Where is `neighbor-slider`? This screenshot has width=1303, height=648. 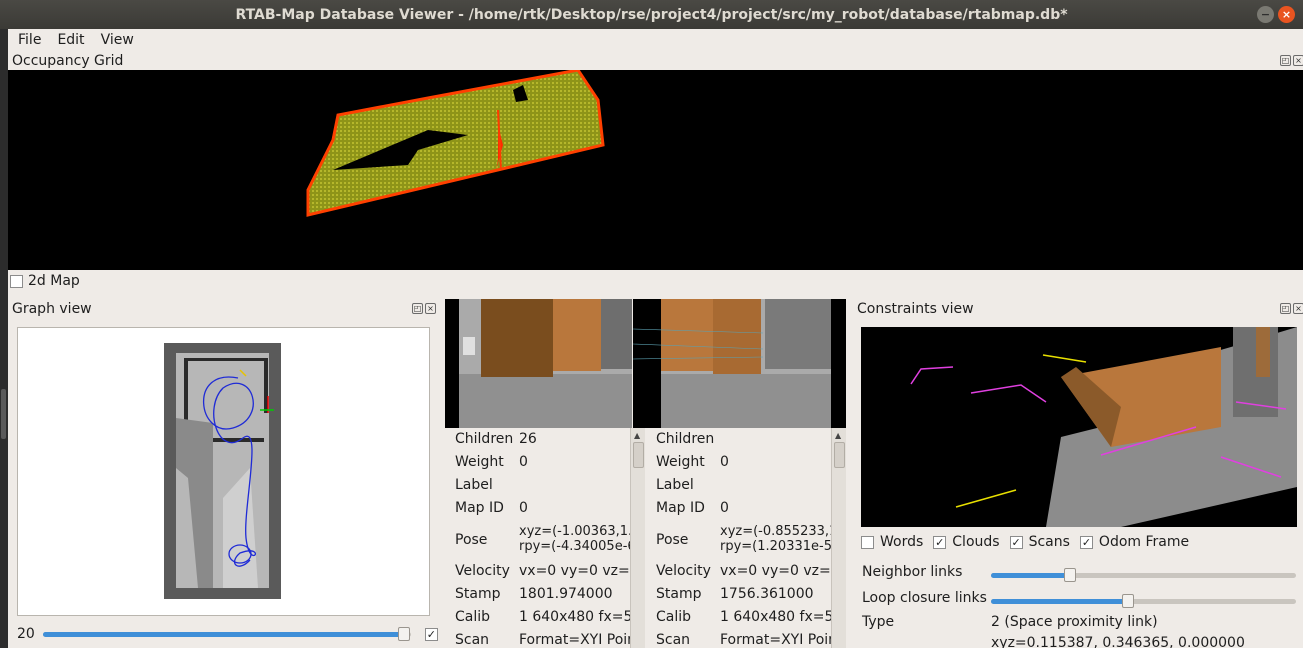
neighbor-slider is located at coordinates (1143, 575).